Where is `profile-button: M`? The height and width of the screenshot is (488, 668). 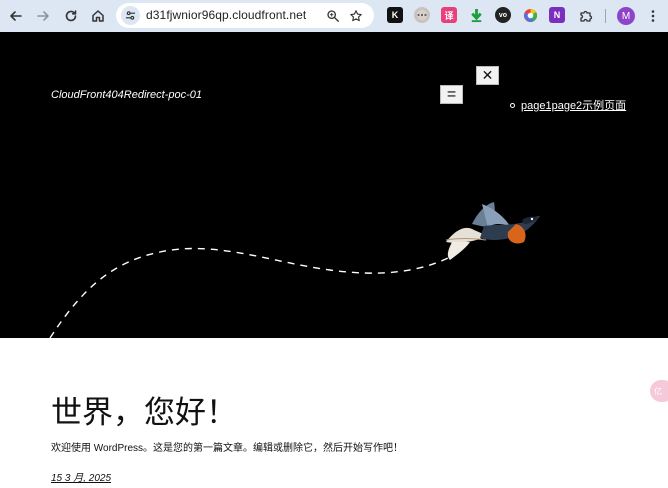 profile-button: M is located at coordinates (626, 16).